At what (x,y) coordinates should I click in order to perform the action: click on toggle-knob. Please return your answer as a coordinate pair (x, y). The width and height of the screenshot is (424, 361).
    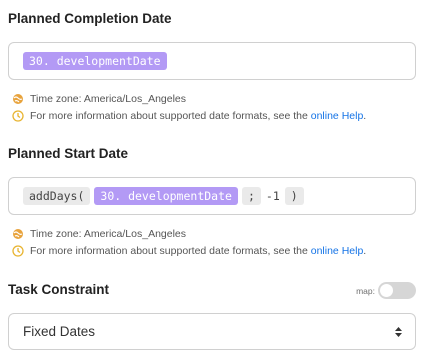
    Looking at the image, I should click on (386, 290).